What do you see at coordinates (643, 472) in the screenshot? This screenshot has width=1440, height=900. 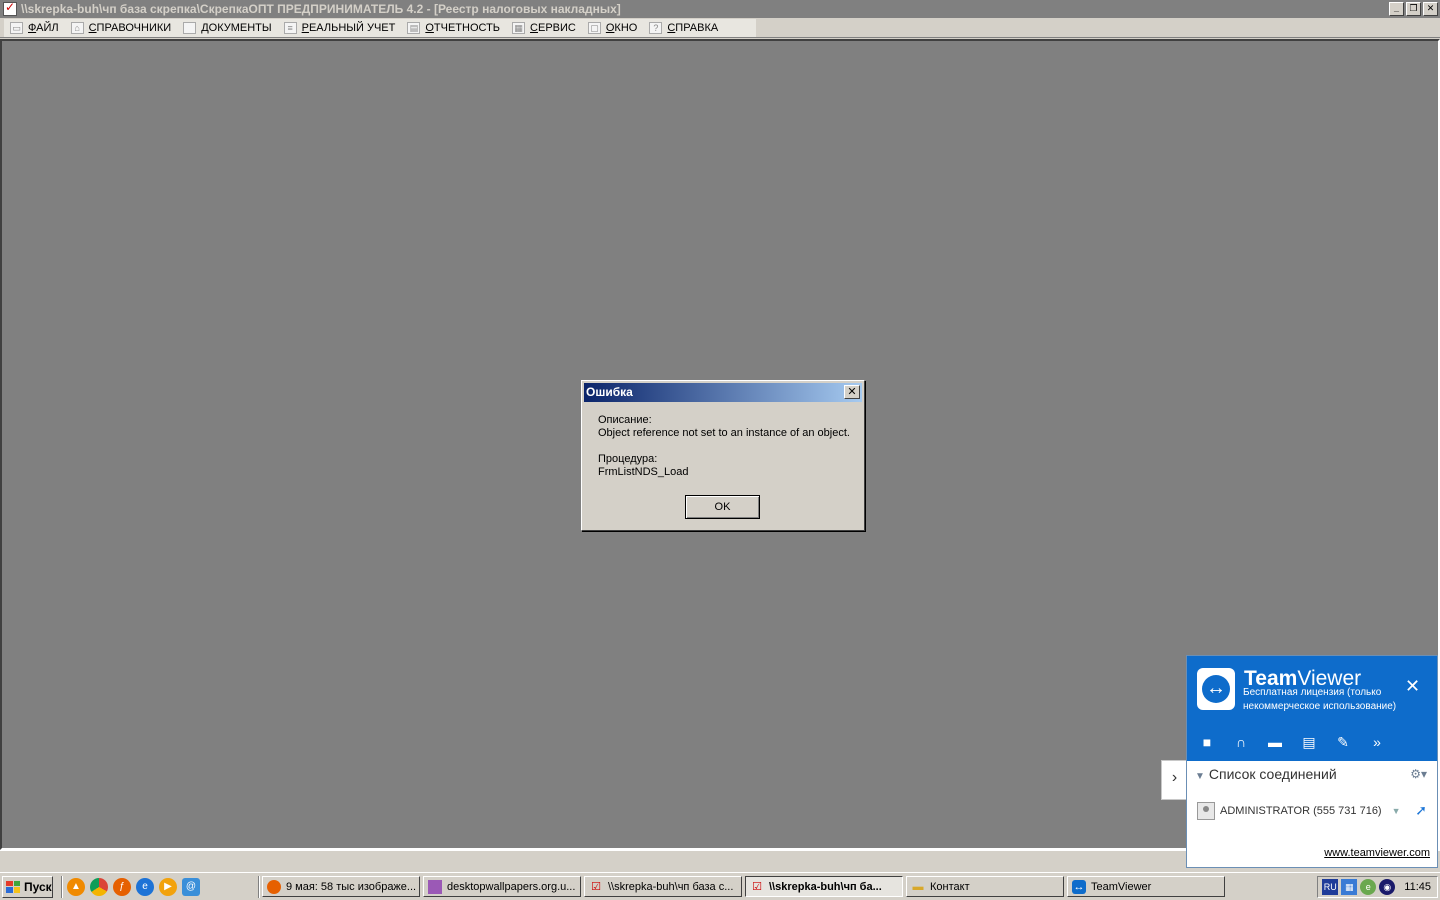 I see `procedure-name: FrmListNDS_Load` at bounding box center [643, 472].